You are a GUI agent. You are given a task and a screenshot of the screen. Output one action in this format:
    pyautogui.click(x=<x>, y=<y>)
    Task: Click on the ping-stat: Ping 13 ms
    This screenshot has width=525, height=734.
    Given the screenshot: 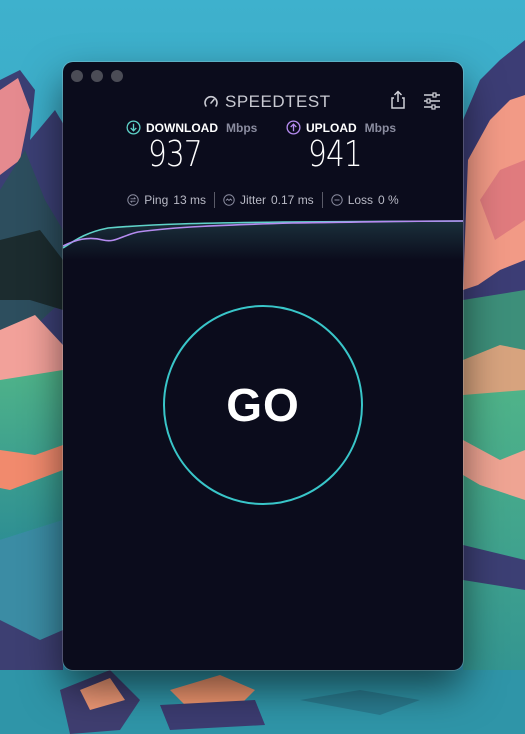 What is the action you would take?
    pyautogui.click(x=166, y=200)
    